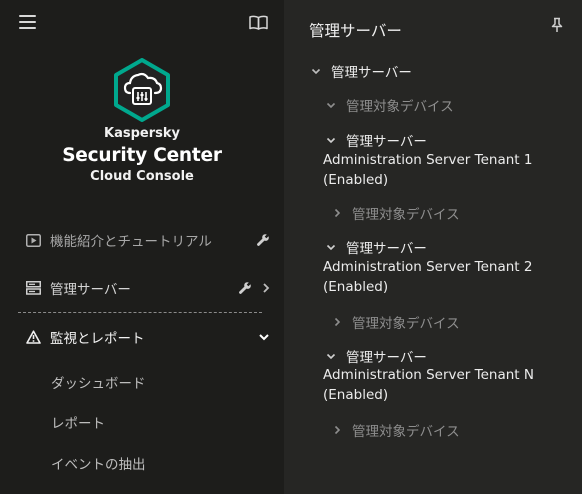  I want to click on tenant-2-status: (Enabled), so click(356, 287).